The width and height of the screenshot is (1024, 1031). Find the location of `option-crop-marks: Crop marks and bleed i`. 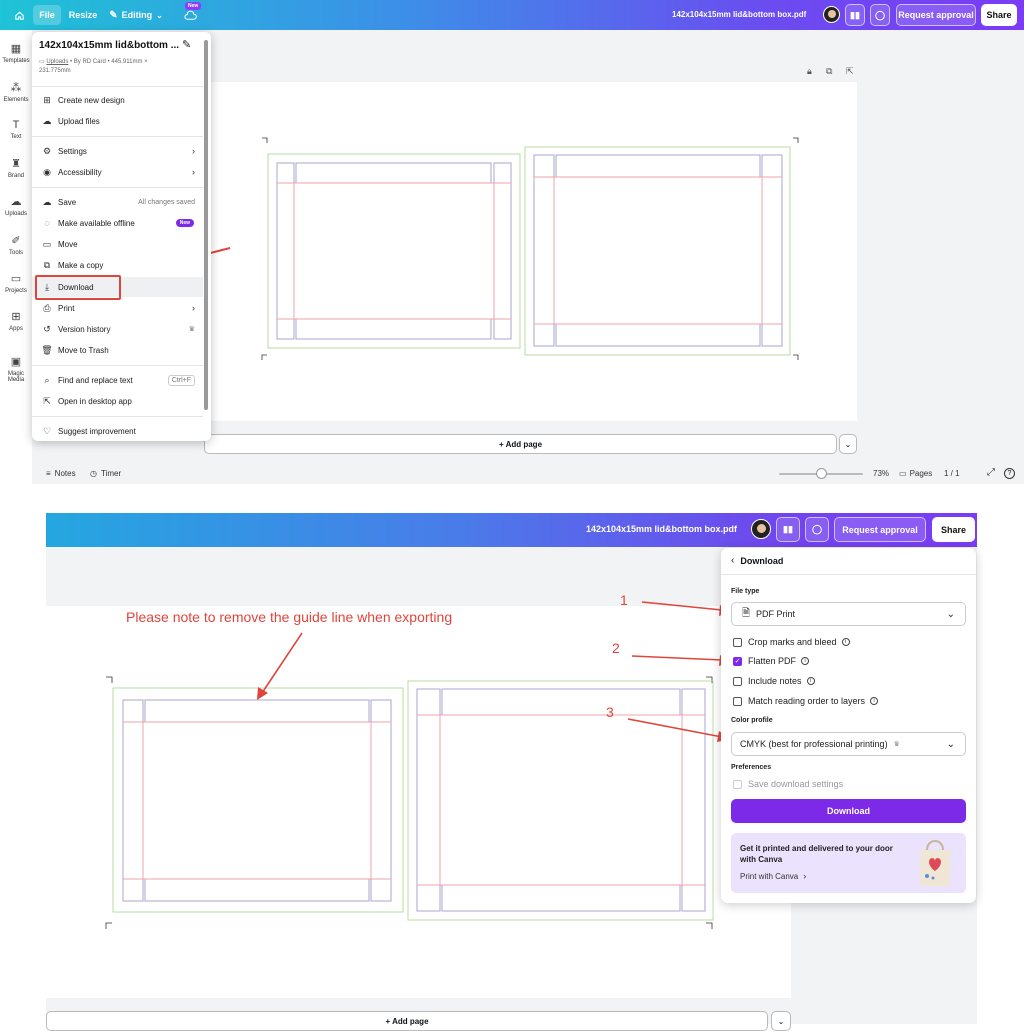

option-crop-marks: Crop marks and bleed i is located at coordinates (791, 642).